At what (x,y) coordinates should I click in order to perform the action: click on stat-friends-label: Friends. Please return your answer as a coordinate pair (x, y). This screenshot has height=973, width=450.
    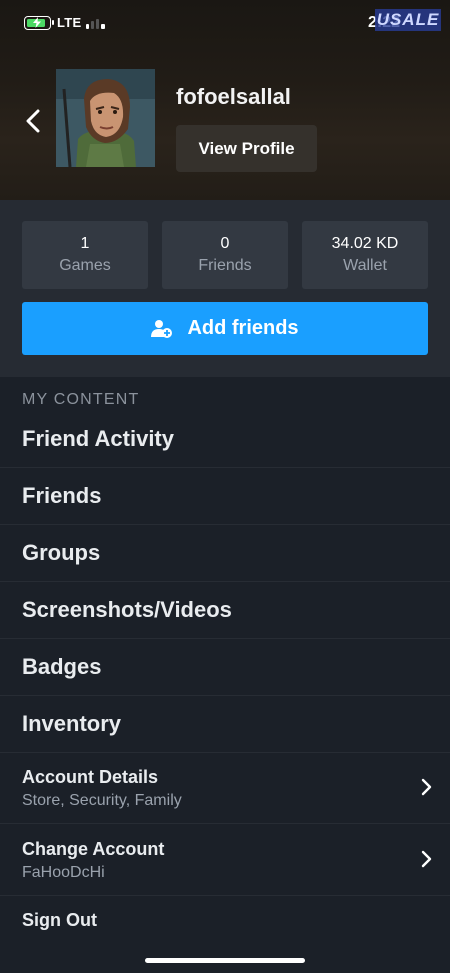
    Looking at the image, I should click on (225, 265).